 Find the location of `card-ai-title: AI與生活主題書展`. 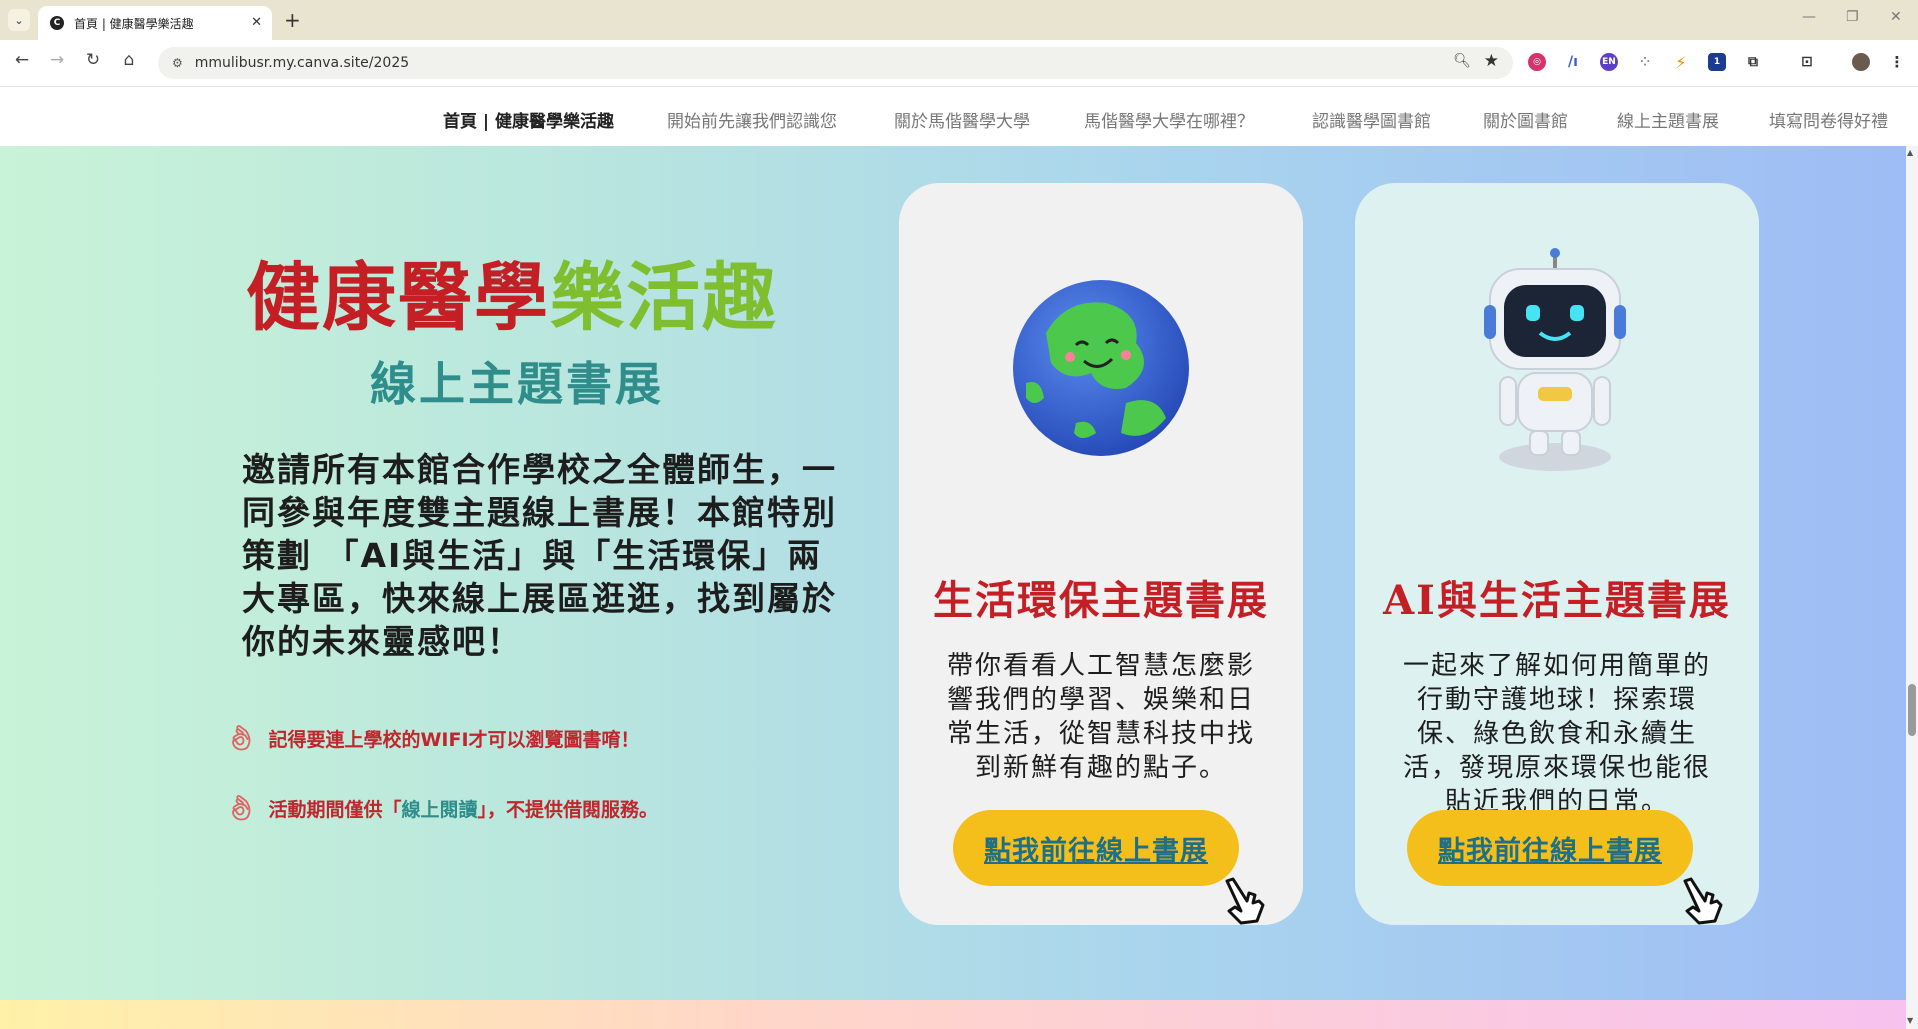

card-ai-title: AI與生活主題書展 is located at coordinates (1557, 600).